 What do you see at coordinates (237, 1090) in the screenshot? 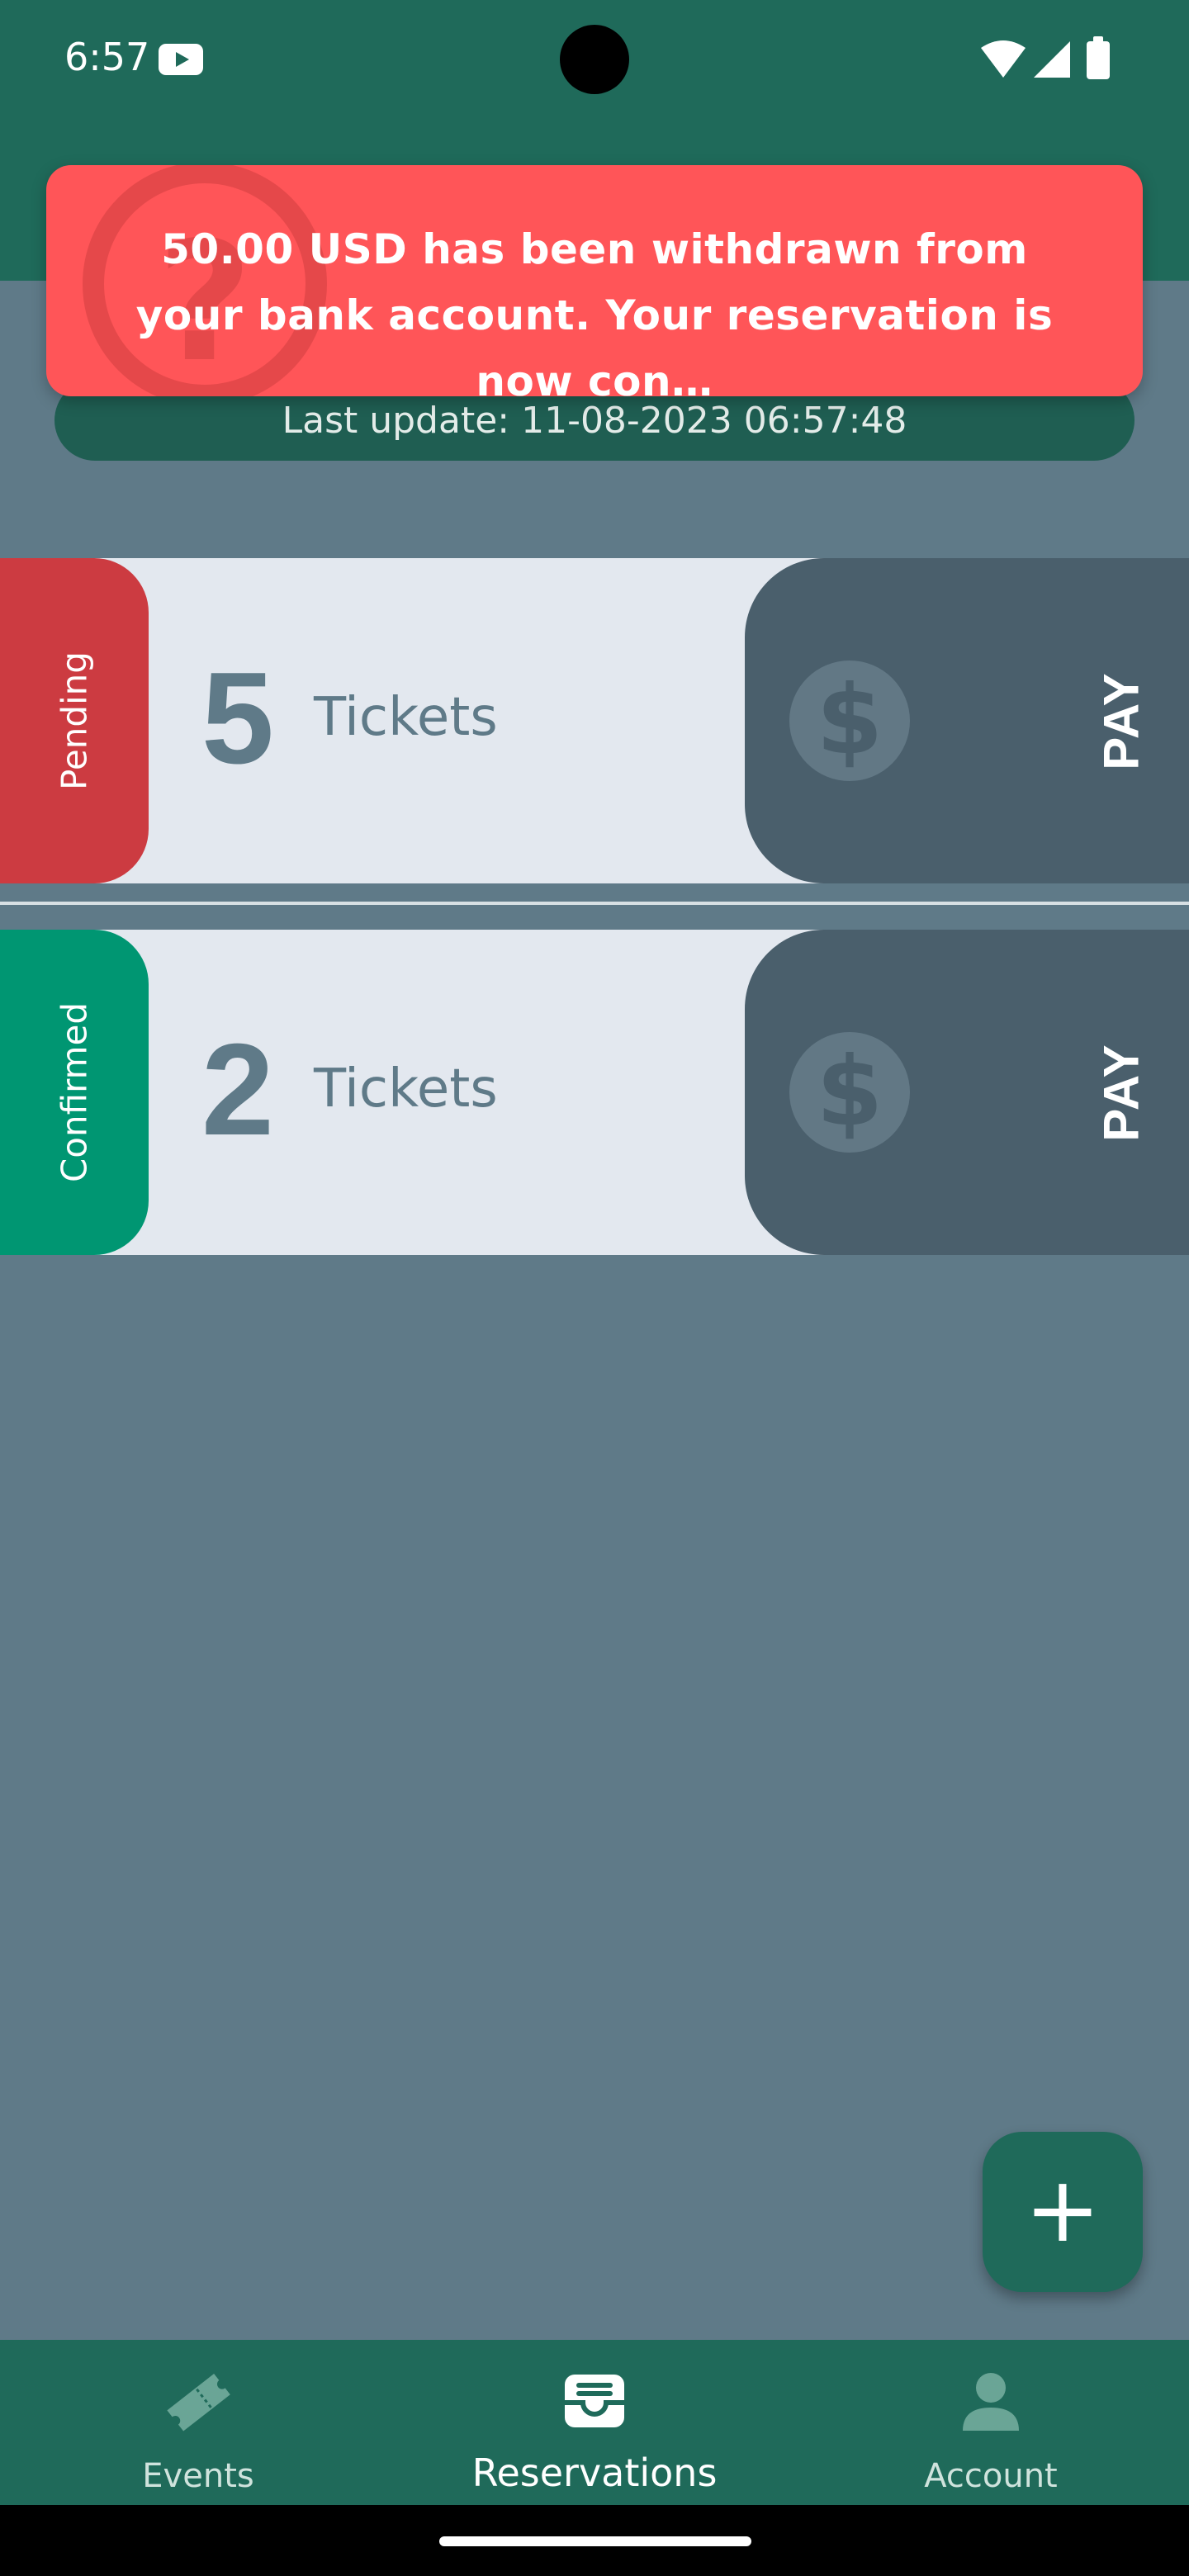
I see `ticket-count: 2` at bounding box center [237, 1090].